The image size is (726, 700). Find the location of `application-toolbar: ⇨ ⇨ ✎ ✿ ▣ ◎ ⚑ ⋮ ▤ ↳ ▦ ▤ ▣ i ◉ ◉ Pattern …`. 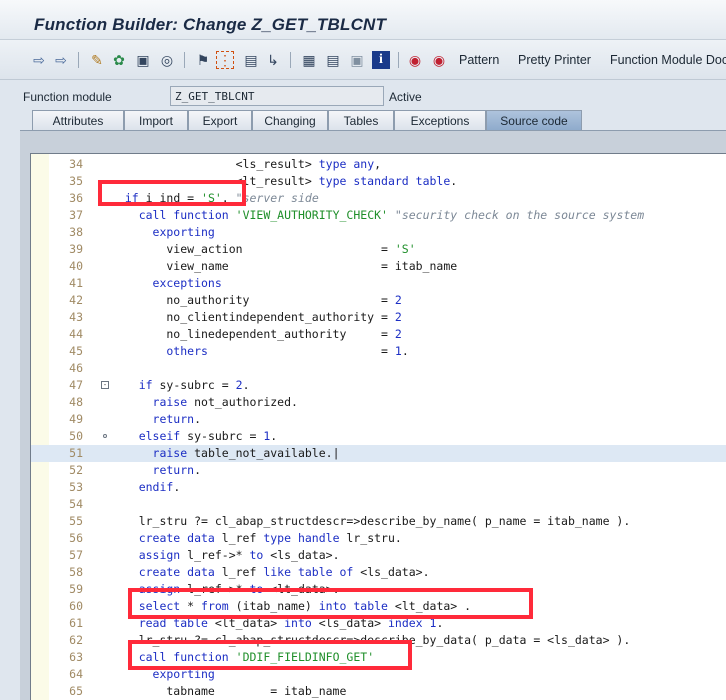

application-toolbar: ⇨ ⇨ ✎ ✿ ▣ ◎ ⚑ ⋮ ▤ ↳ ▦ ▤ ▣ i ◉ ◉ Pattern … is located at coordinates (363, 60).